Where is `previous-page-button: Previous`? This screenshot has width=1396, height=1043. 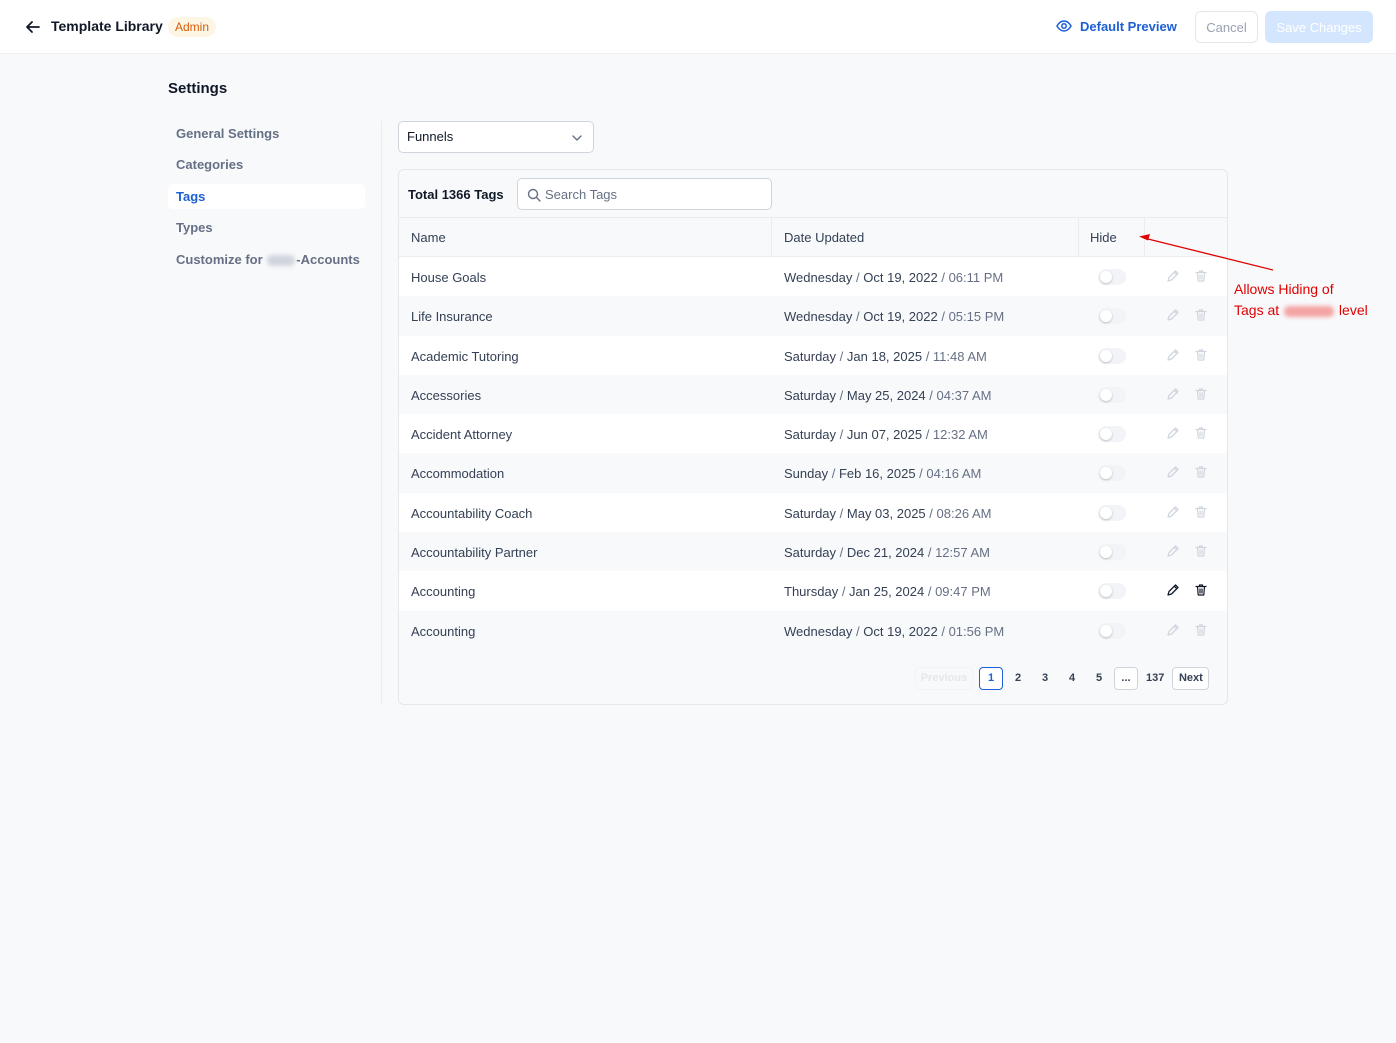 previous-page-button: Previous is located at coordinates (944, 678).